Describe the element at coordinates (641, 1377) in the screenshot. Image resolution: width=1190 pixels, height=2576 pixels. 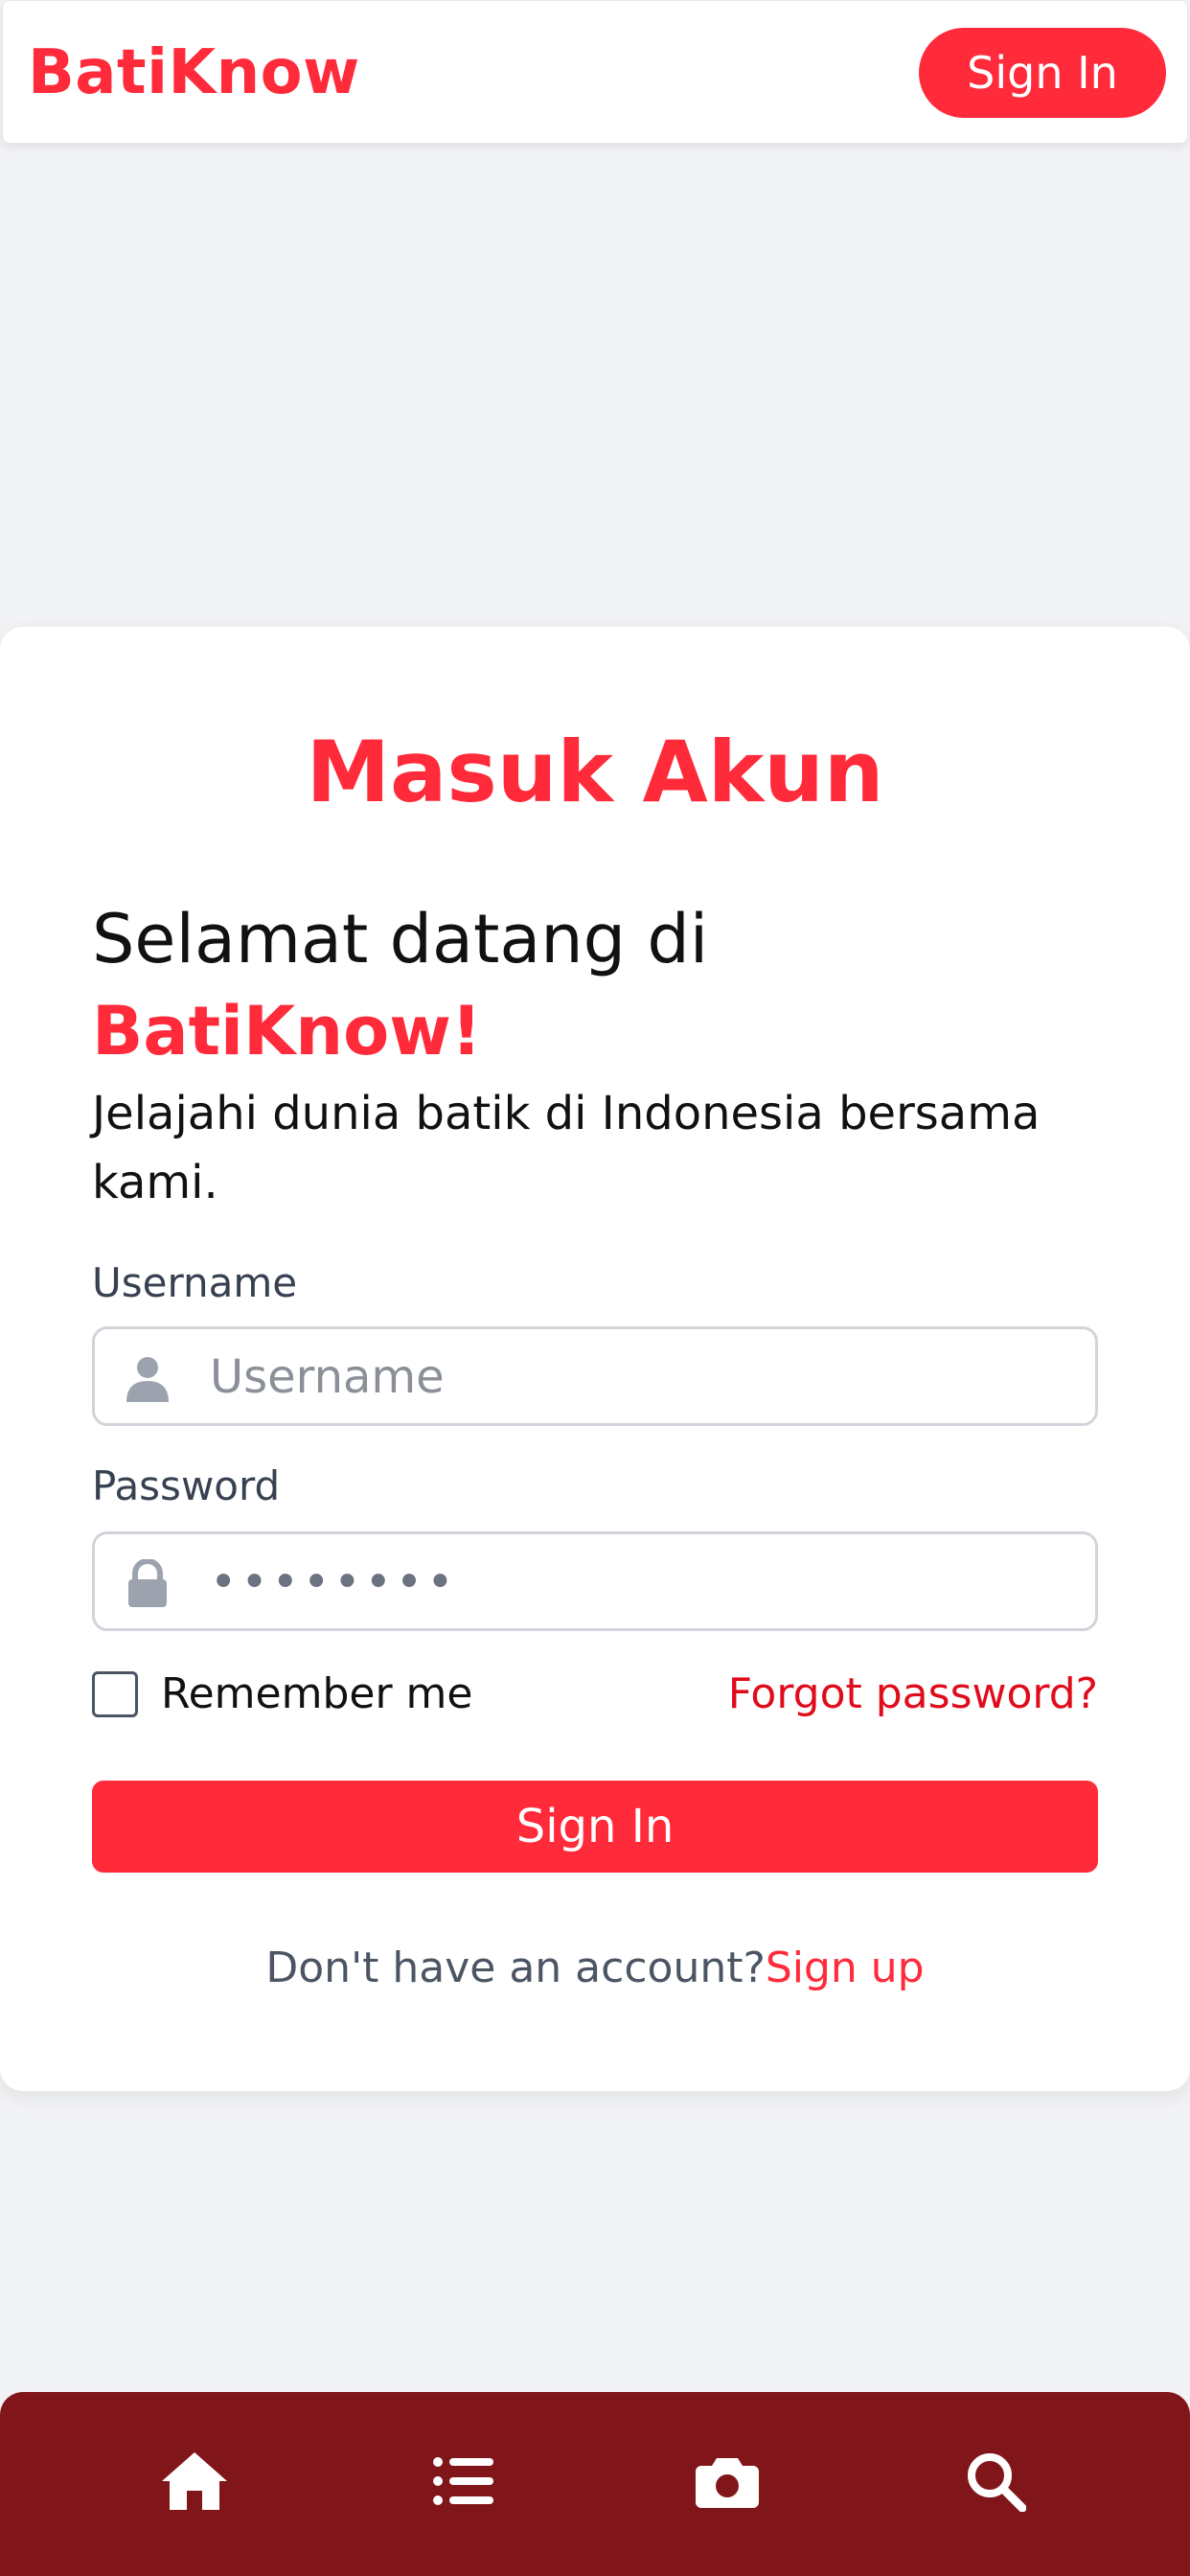
I see `username-input` at that location.